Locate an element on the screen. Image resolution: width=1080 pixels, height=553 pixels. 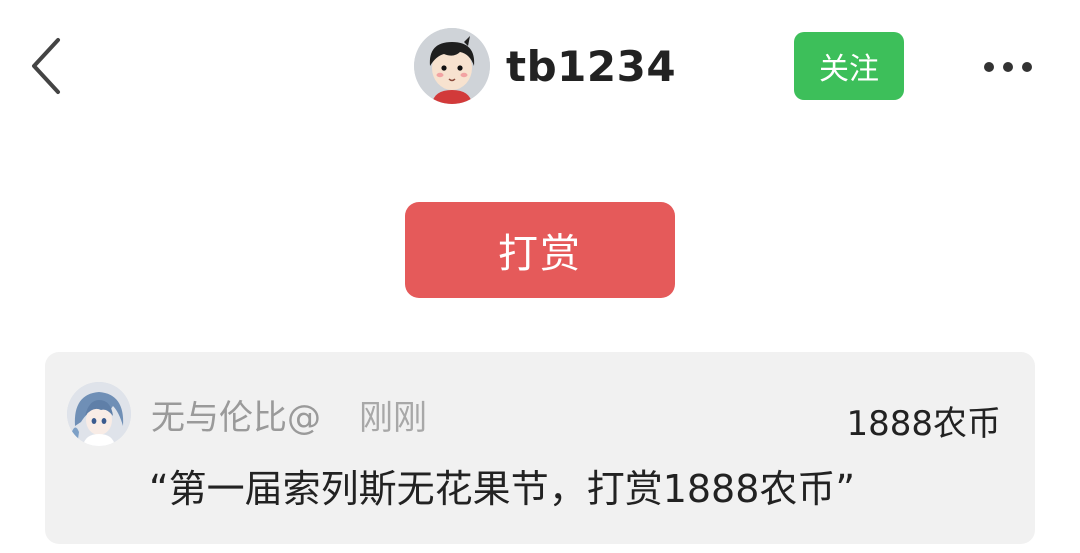
tipper-avatar is located at coordinates (99, 414).